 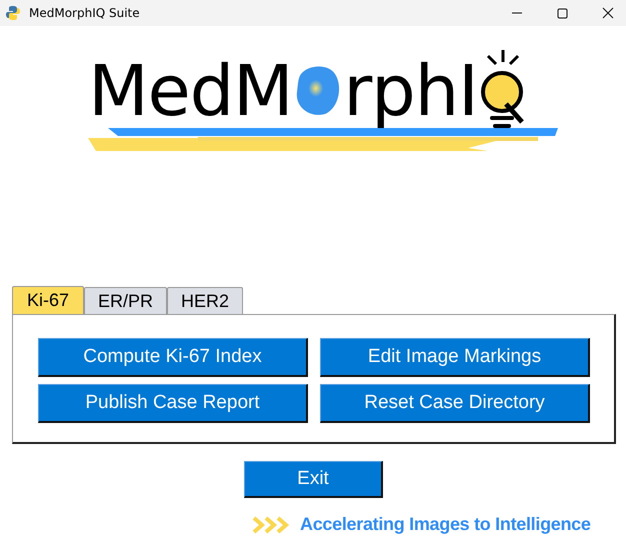 What do you see at coordinates (562, 13) in the screenshot?
I see `maximize-icon` at bounding box center [562, 13].